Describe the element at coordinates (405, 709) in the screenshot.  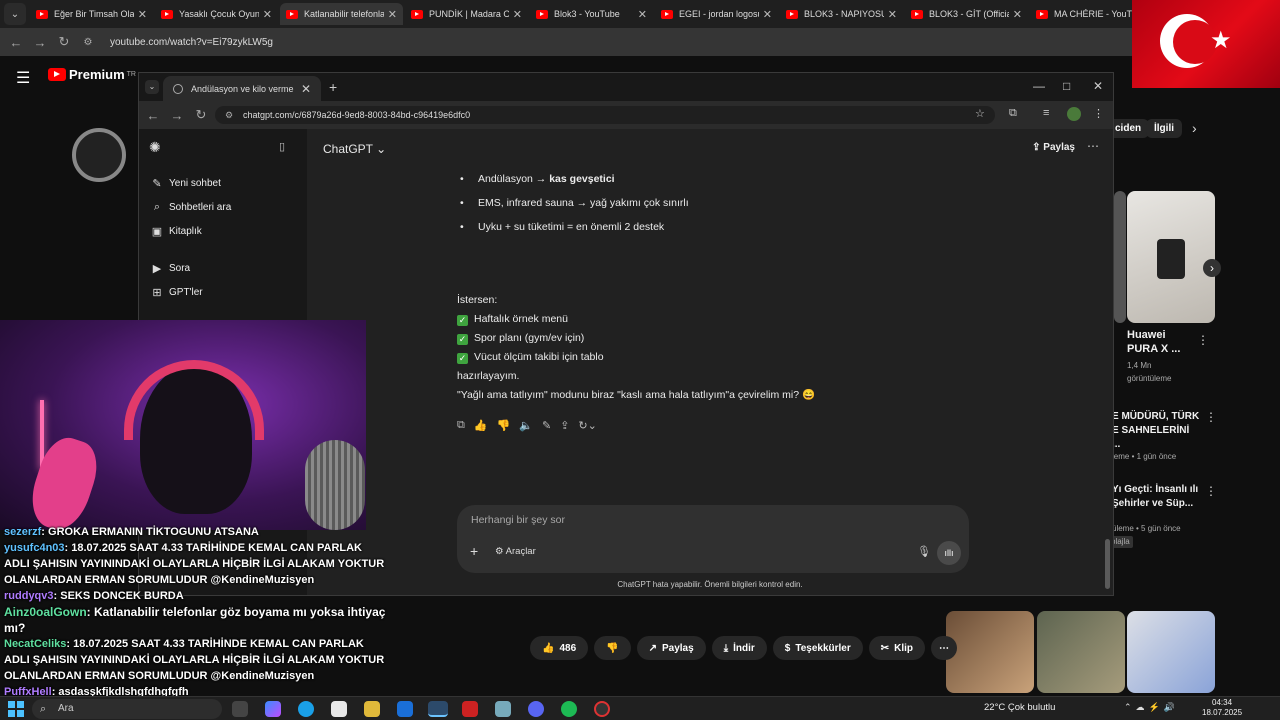
I see `outlook-icon` at that location.